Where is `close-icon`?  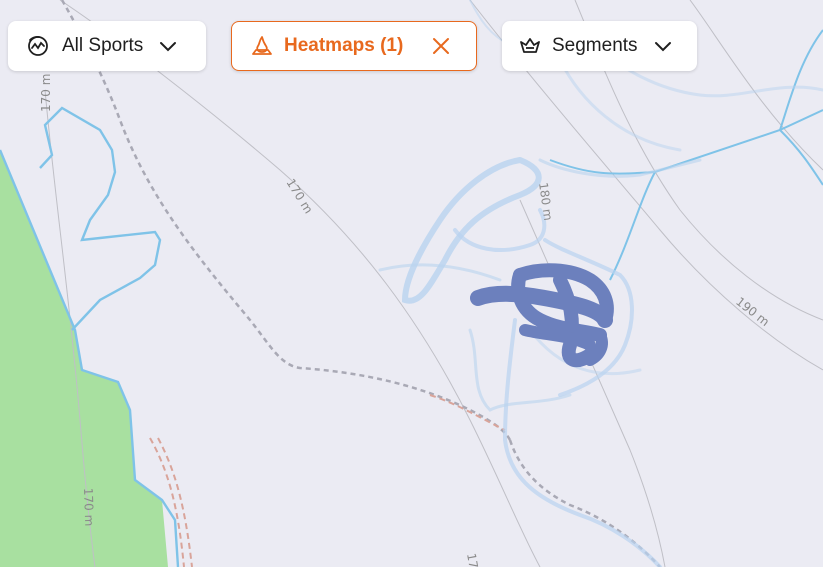
close-icon is located at coordinates (441, 46).